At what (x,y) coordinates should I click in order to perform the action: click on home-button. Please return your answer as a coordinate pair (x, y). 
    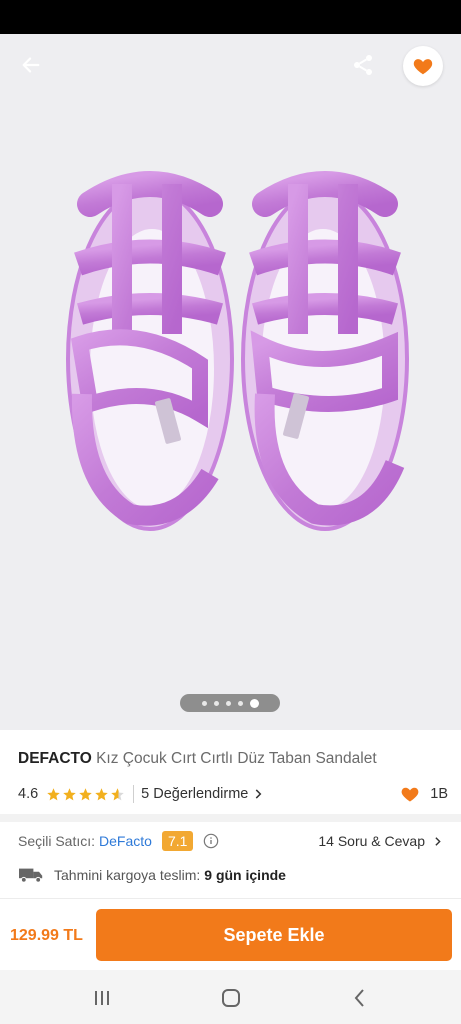
    Looking at the image, I should click on (231, 998).